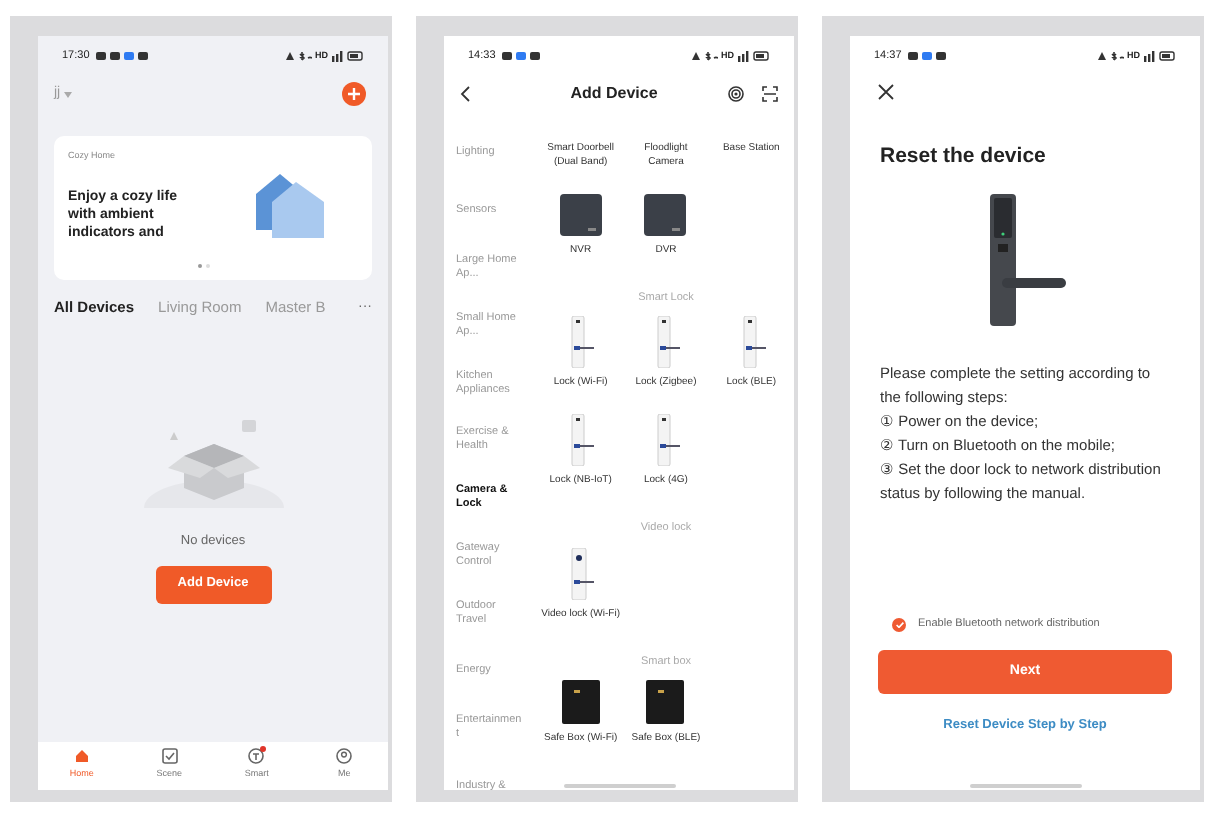 The height and width of the screenshot is (814, 1210). I want to click on home-icon, so click(81, 756).